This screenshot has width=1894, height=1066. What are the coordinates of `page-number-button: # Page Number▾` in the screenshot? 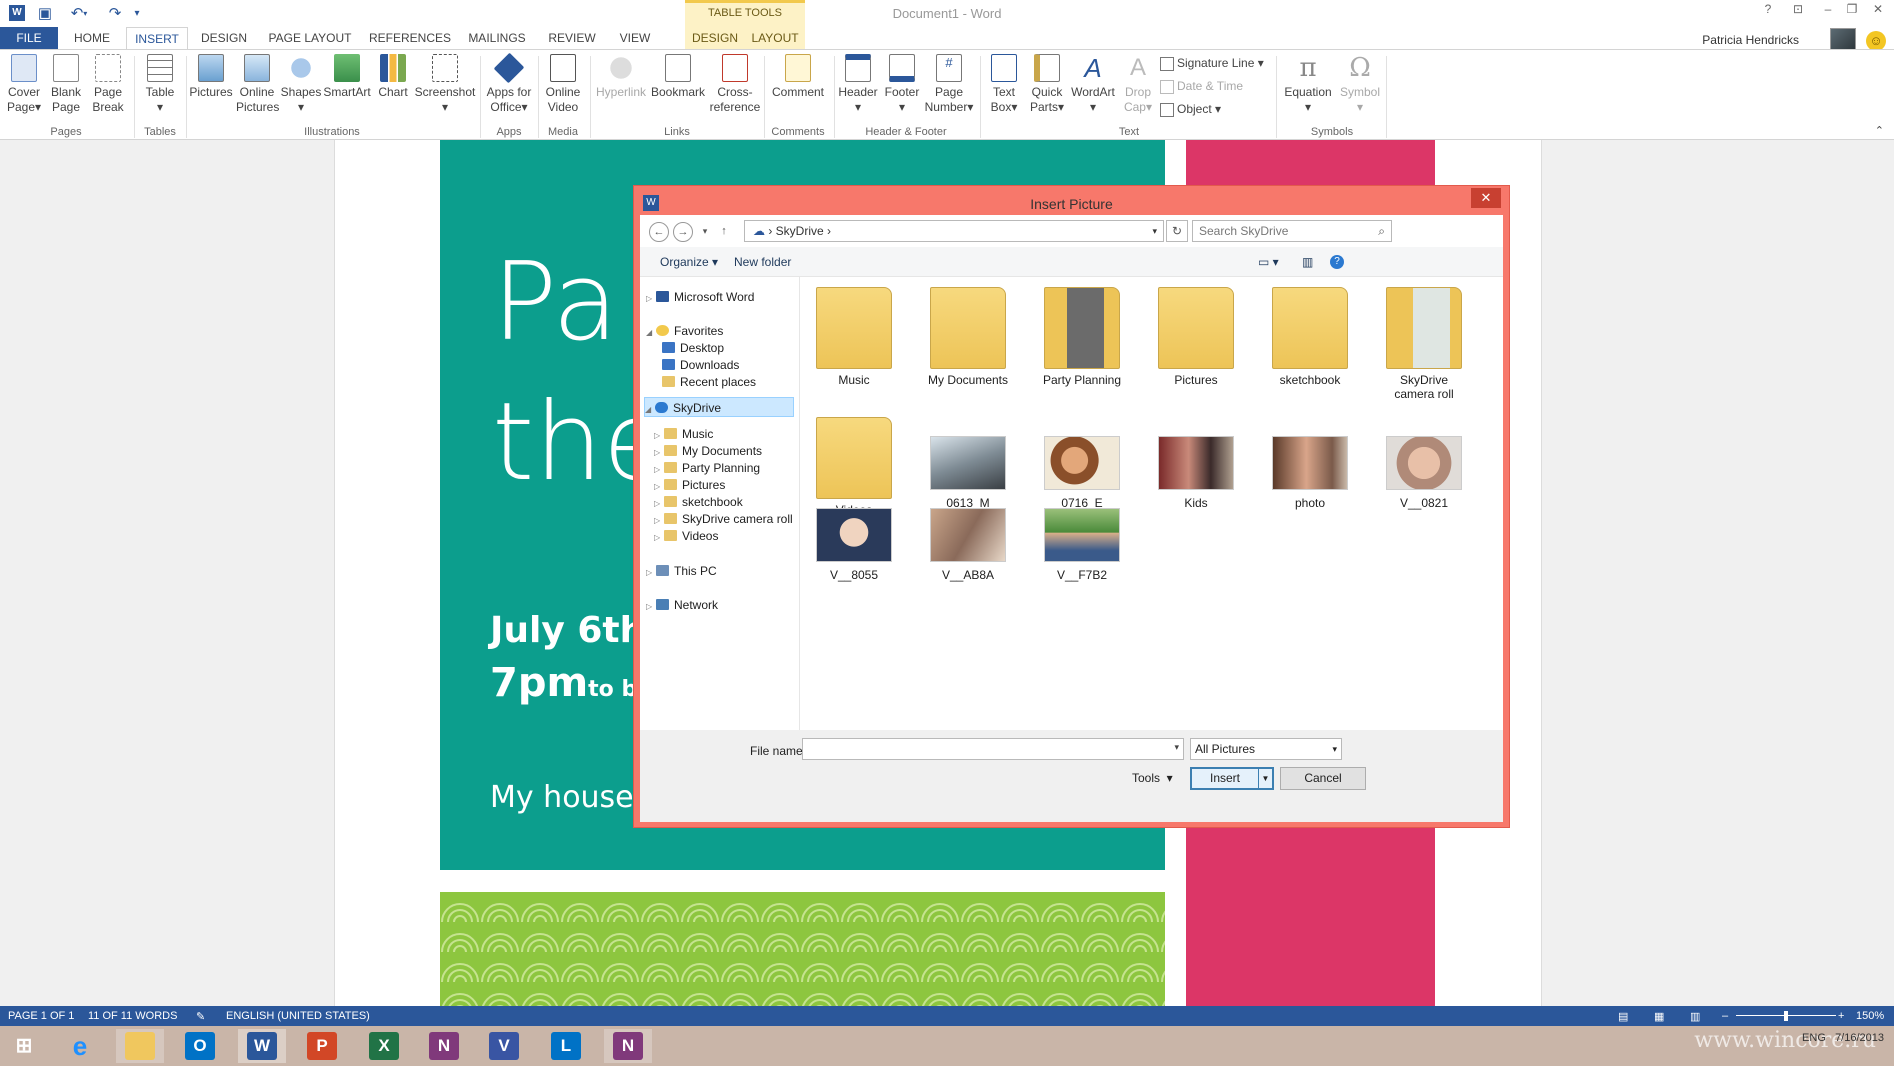 It's located at (949, 84).